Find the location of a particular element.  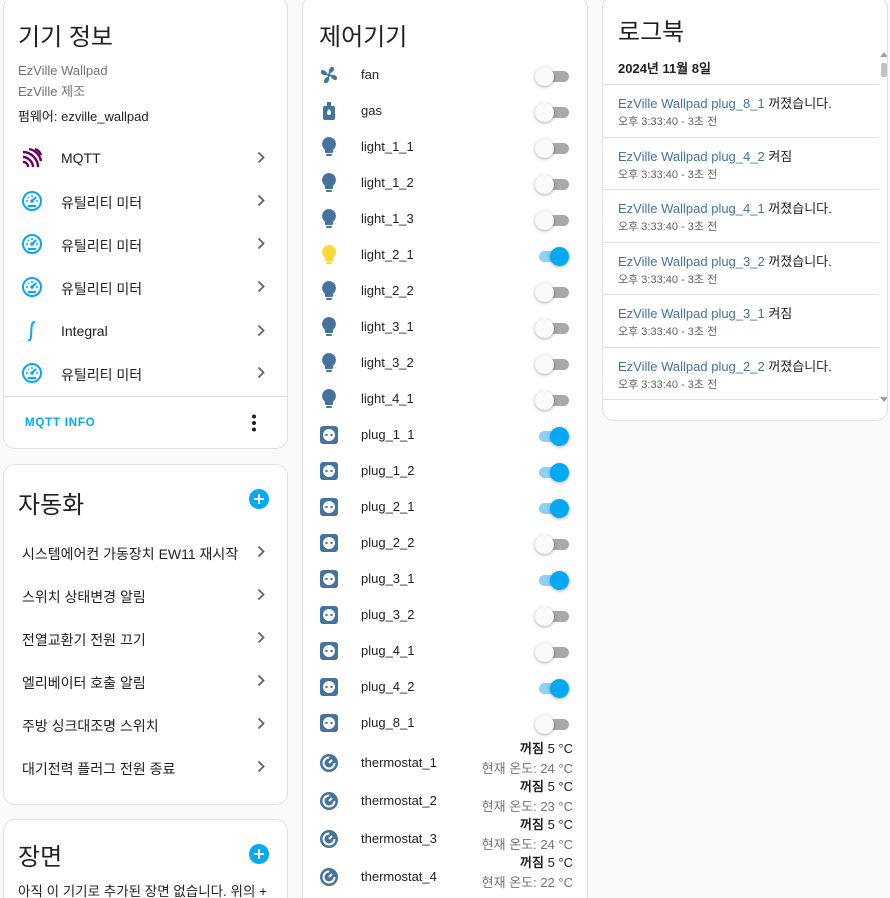

more-vert-icon is located at coordinates (254, 423).